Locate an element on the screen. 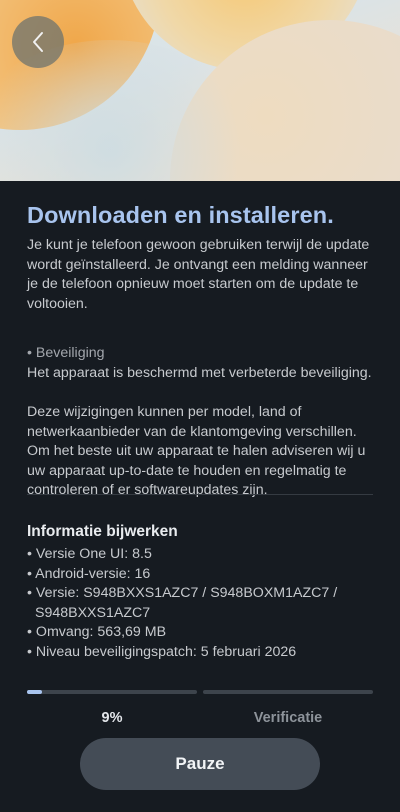 This screenshot has width=400, height=812. download-progress-bar is located at coordinates (112, 692).